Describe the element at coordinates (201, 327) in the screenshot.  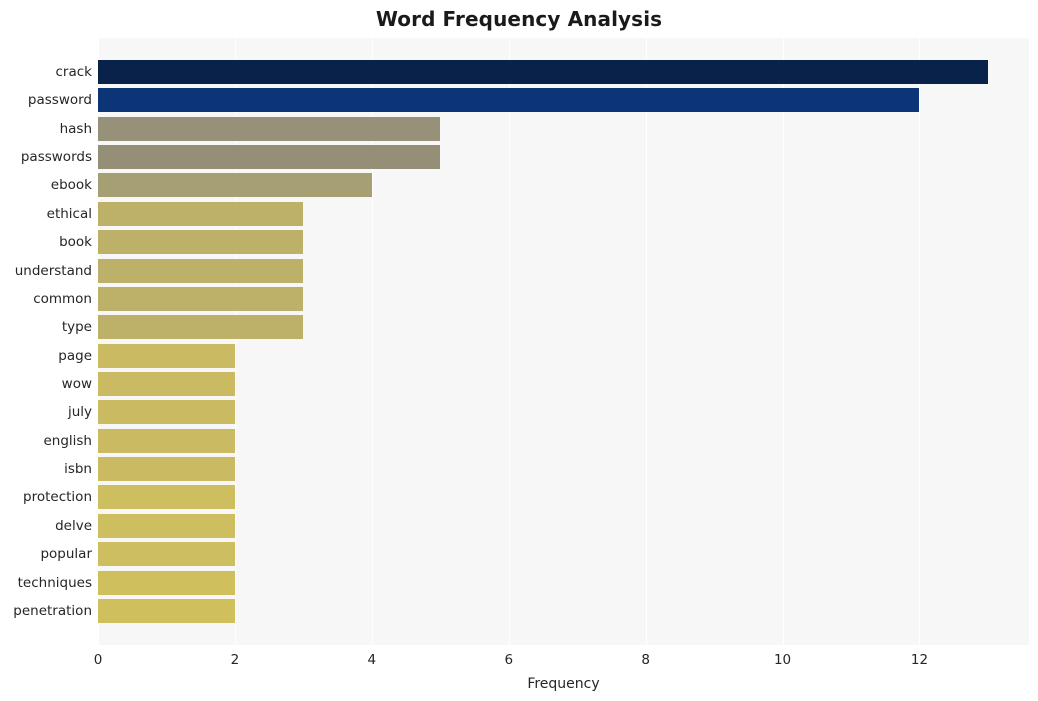
I see `bar-type` at that location.